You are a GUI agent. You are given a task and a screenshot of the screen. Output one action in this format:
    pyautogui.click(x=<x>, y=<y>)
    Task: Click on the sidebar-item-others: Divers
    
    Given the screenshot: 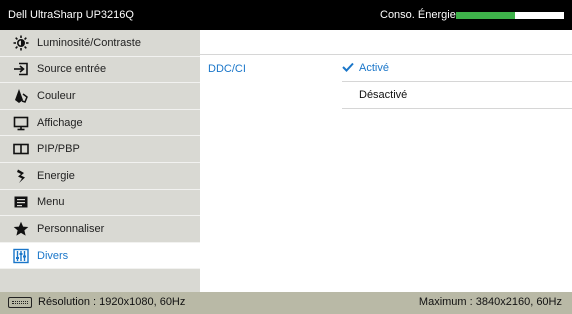 What is the action you would take?
    pyautogui.click(x=100, y=256)
    